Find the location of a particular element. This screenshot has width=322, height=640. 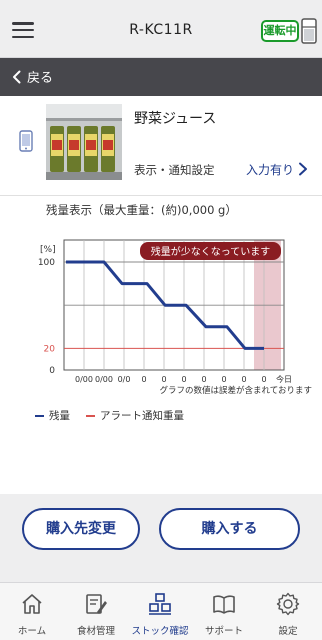

book-icon is located at coordinates (224, 604).